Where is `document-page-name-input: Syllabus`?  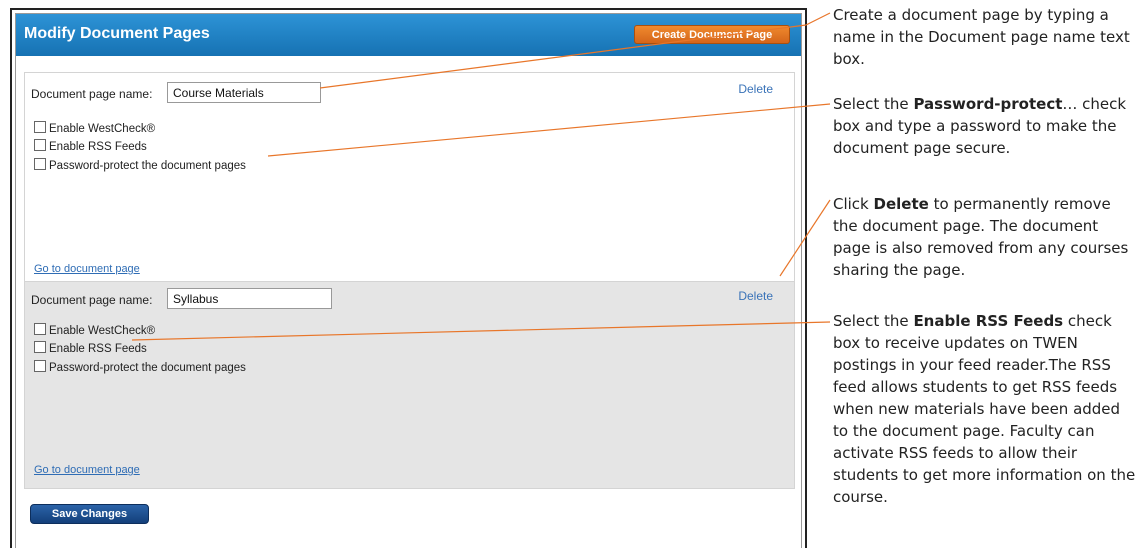
document-page-name-input: Syllabus is located at coordinates (249, 298).